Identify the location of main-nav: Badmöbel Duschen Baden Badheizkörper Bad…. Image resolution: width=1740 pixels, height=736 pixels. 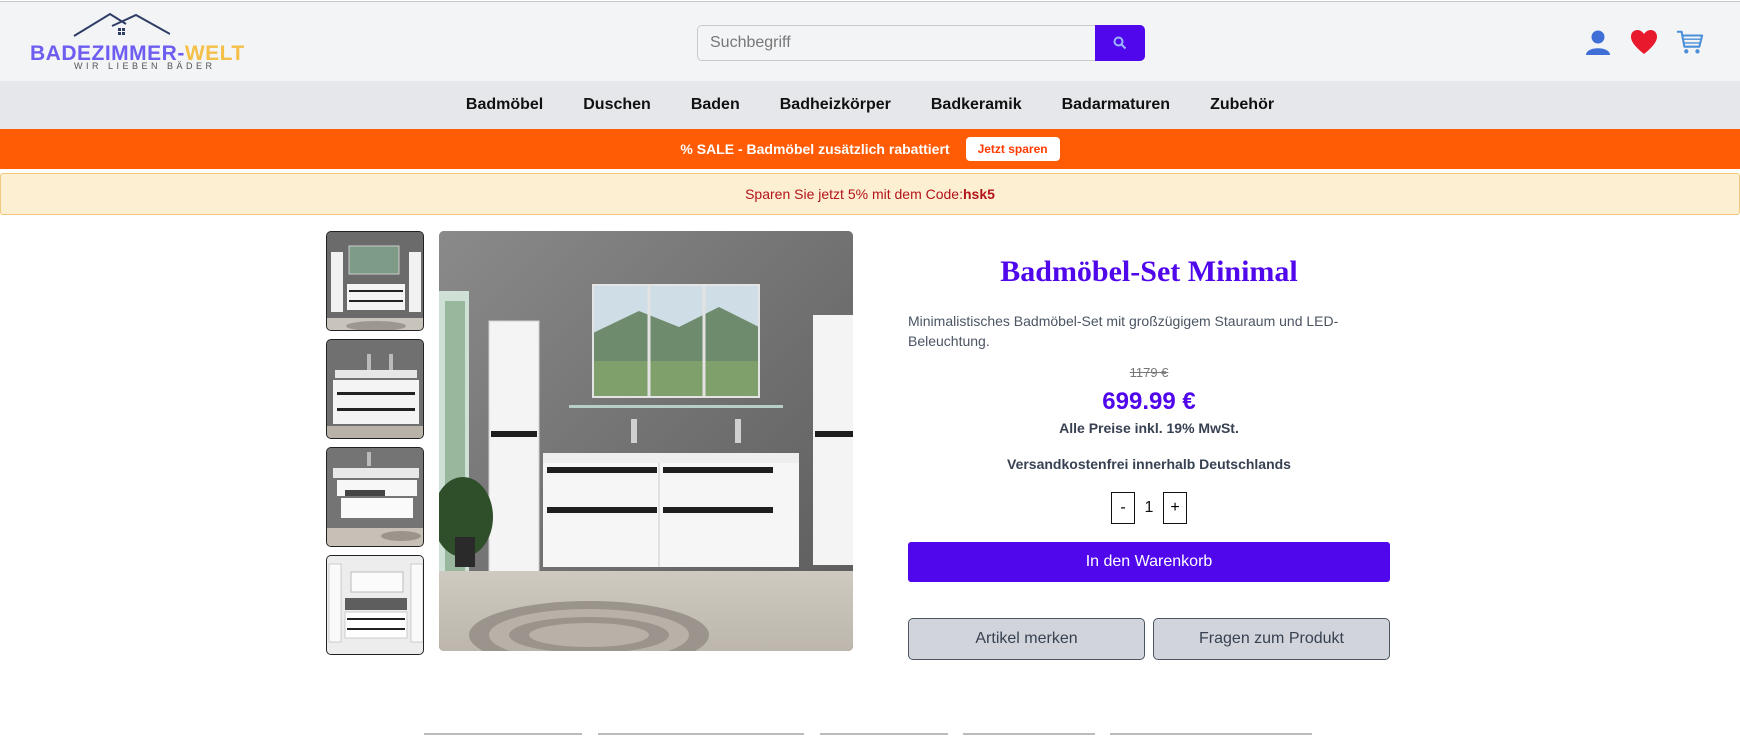
(870, 105).